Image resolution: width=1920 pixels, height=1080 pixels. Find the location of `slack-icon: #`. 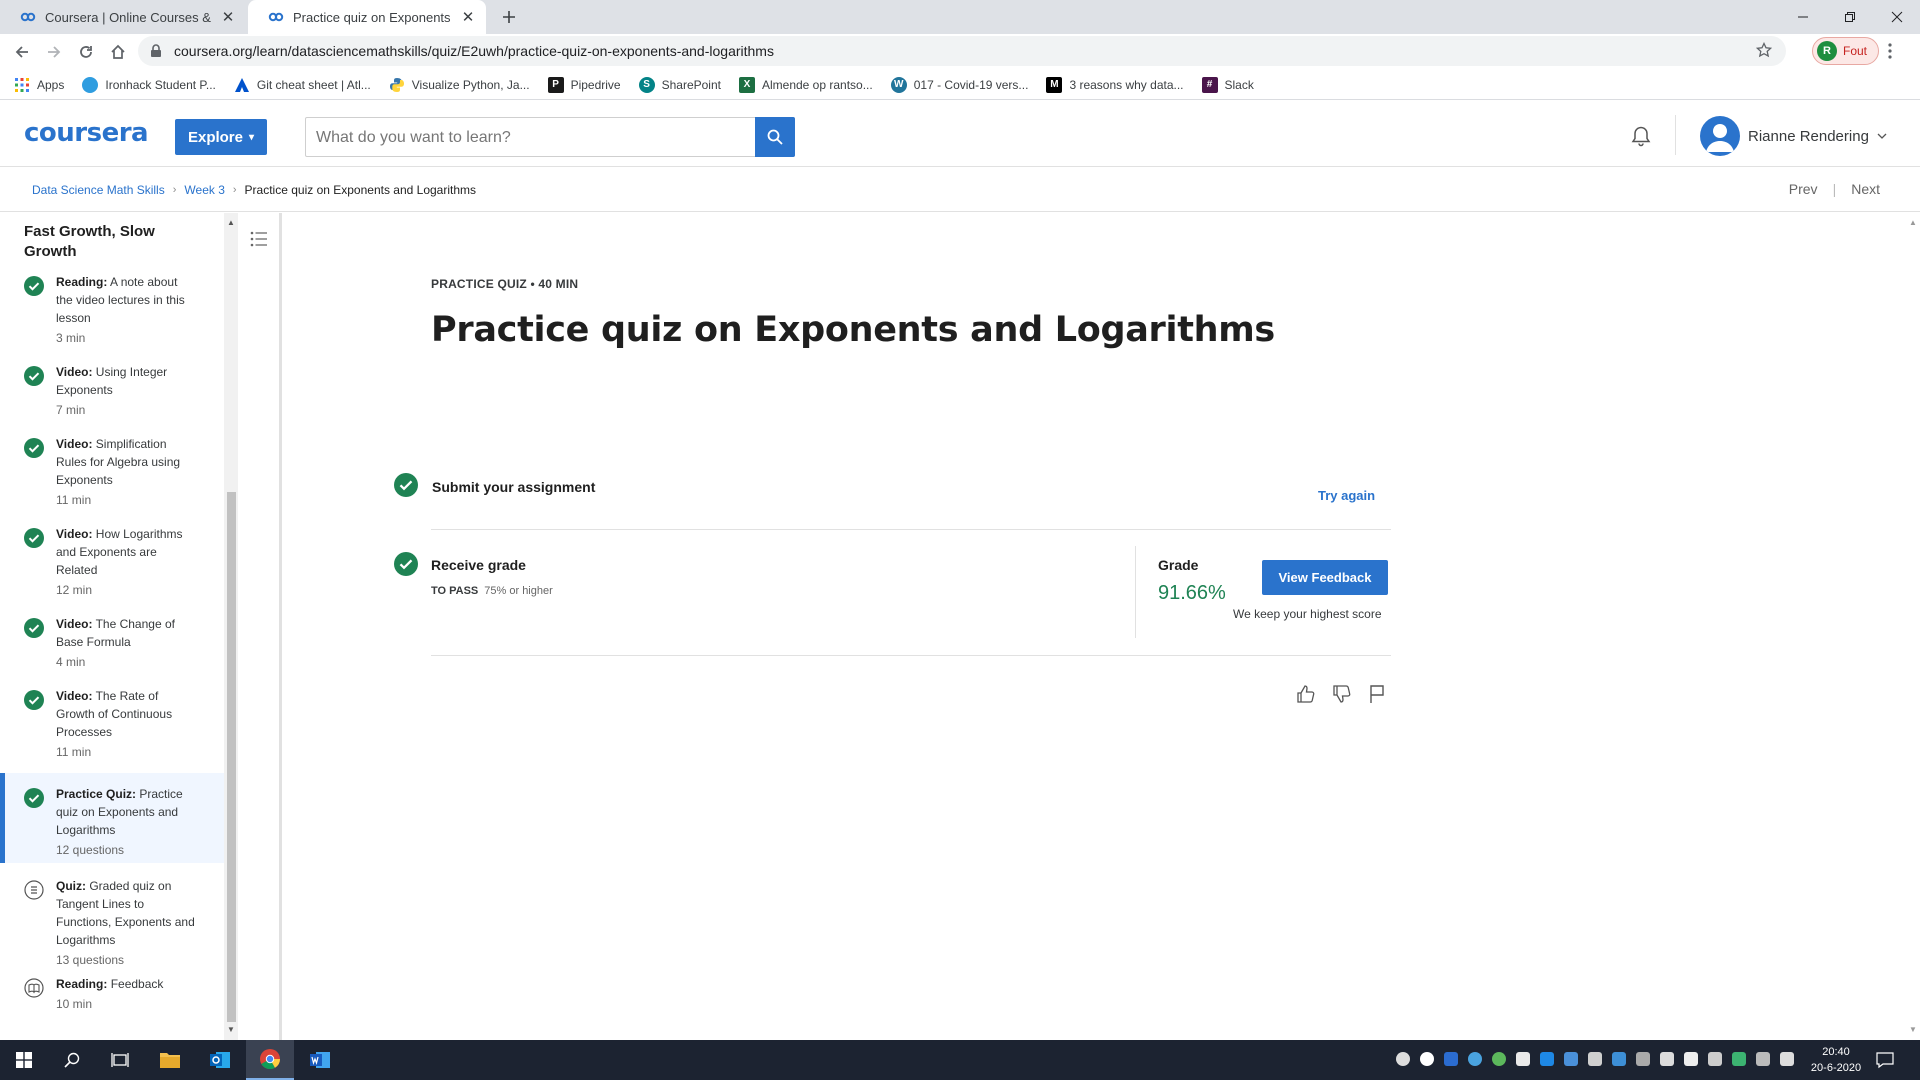

slack-icon: # is located at coordinates (1209, 84).